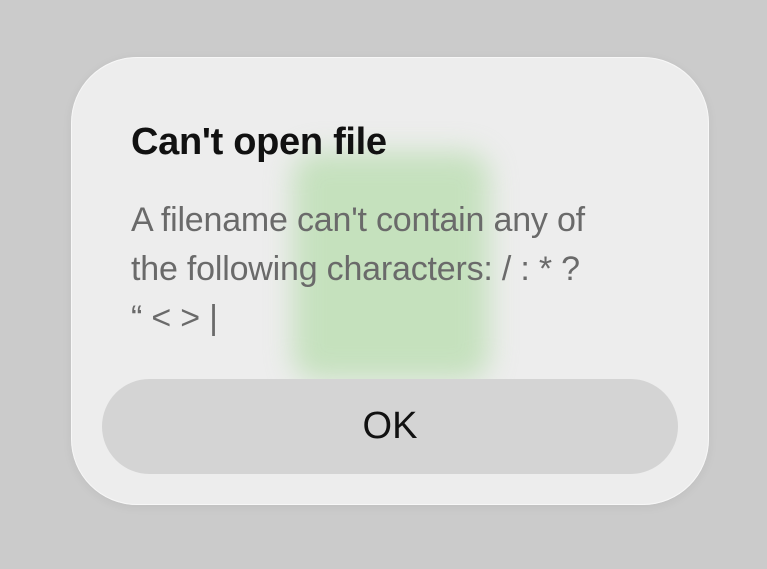 The height and width of the screenshot is (569, 767). I want to click on dialog-title: Can't open file, so click(259, 142).